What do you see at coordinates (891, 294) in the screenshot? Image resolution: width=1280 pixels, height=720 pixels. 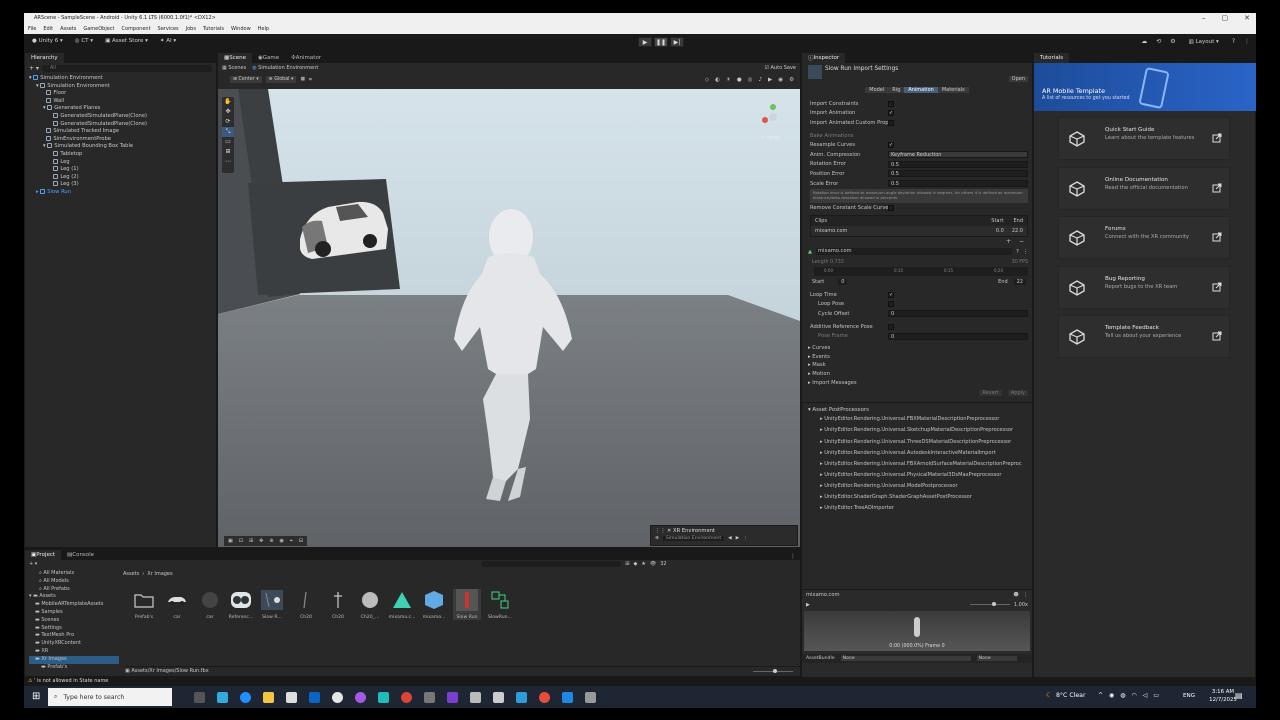 I see `loop-time-checkbox: ✓` at bounding box center [891, 294].